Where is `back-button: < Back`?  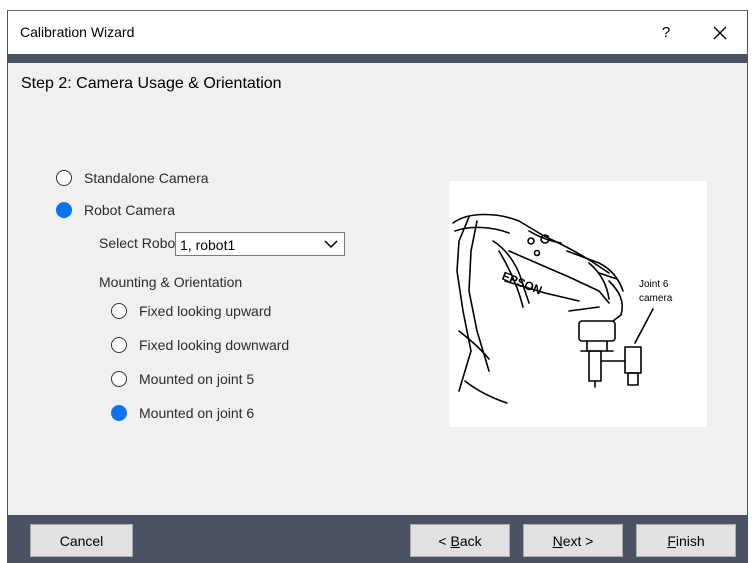 back-button: < Back is located at coordinates (460, 540).